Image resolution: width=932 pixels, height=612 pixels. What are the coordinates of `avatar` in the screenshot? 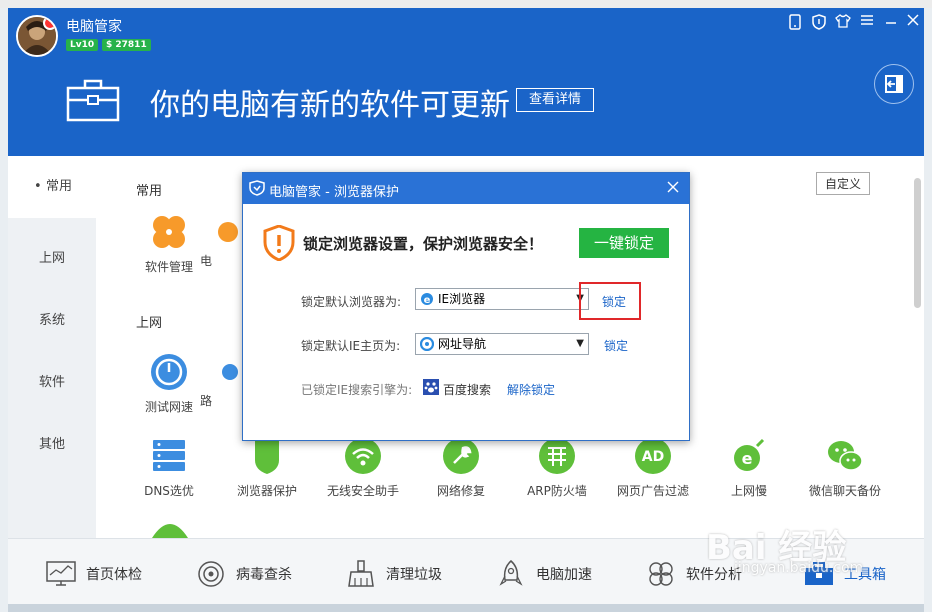 It's located at (37, 36).